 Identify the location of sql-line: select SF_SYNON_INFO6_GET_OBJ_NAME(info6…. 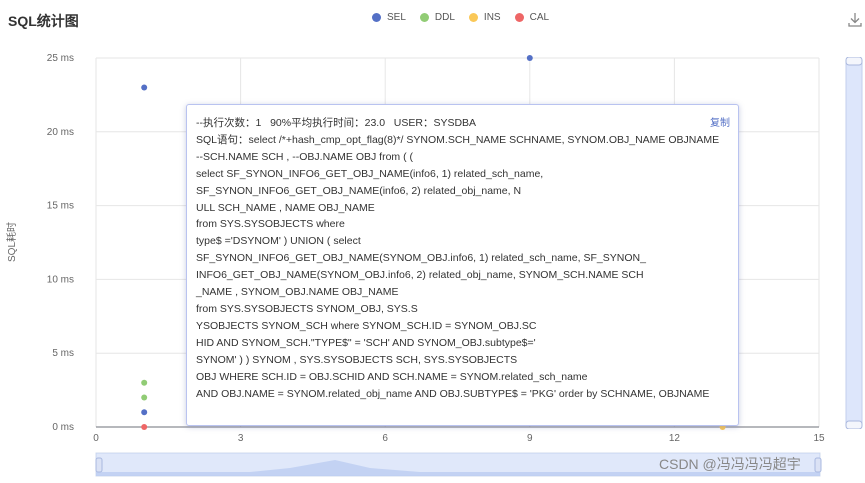
(370, 173).